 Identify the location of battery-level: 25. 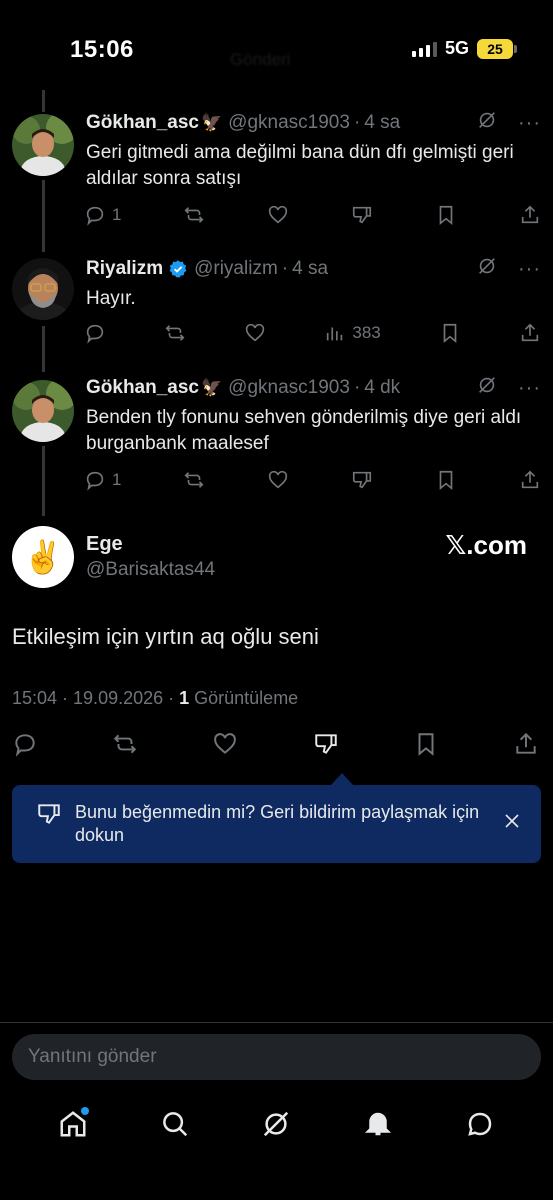
(495, 48).